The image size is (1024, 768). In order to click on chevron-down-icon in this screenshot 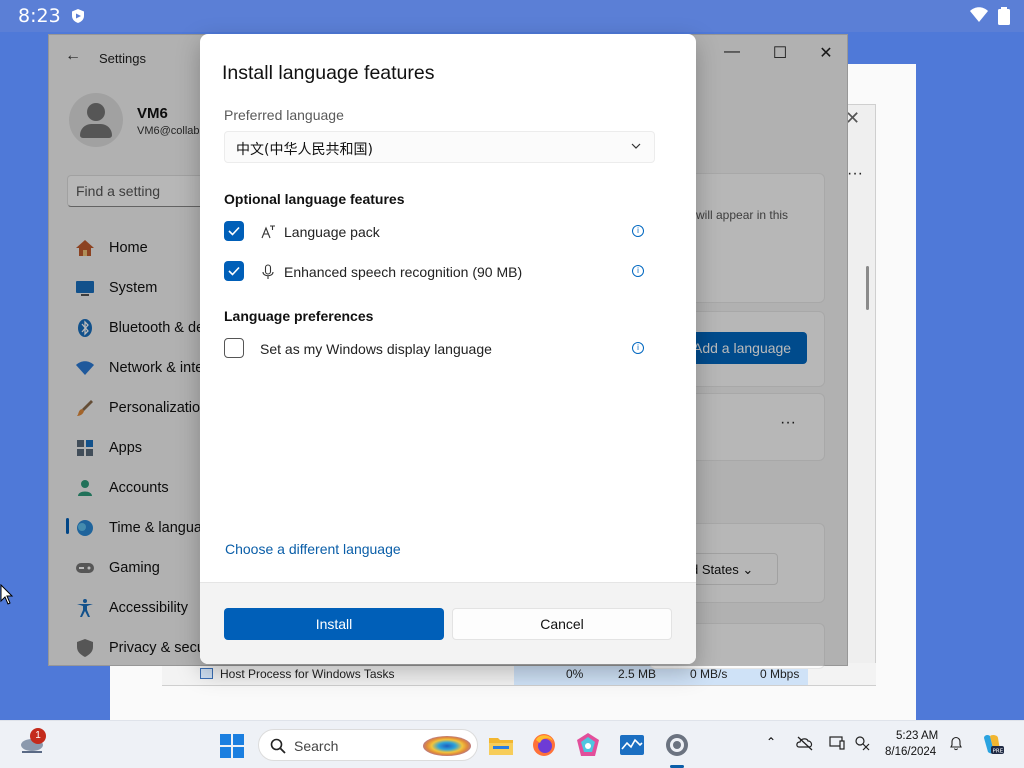, I will do `click(636, 146)`.